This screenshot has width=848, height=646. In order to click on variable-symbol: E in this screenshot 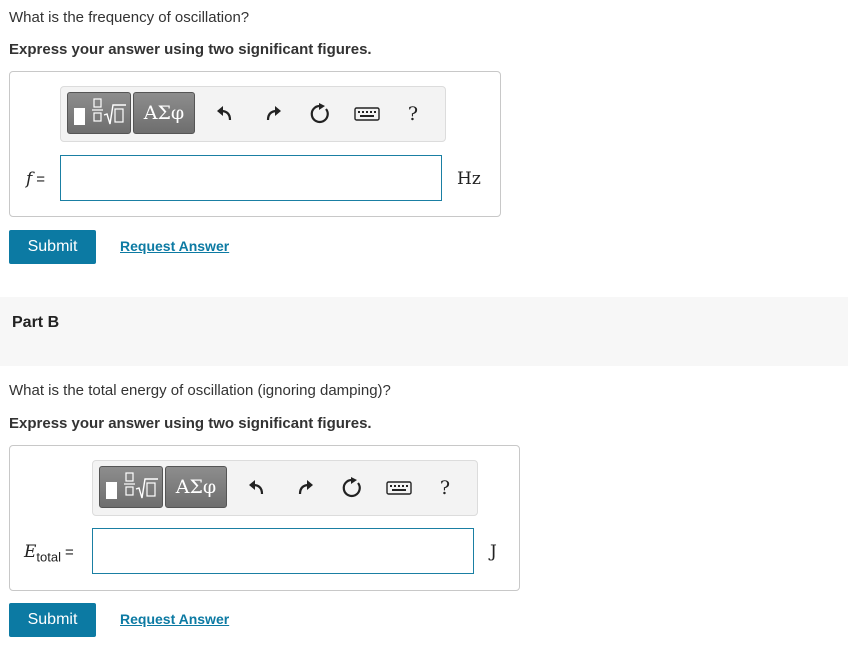, I will do `click(30, 552)`.